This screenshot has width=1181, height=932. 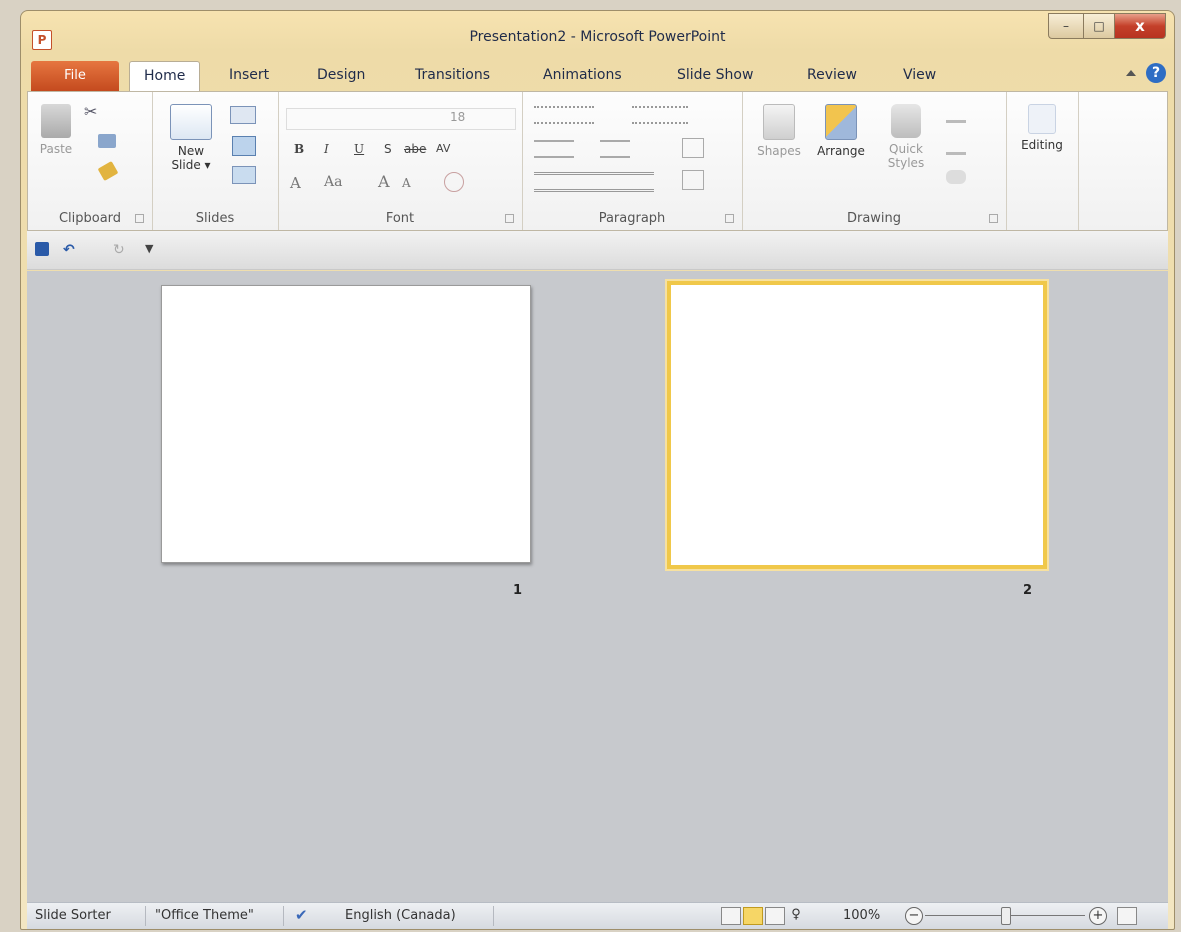 I want to click on tab-insert: Insert, so click(x=249, y=75).